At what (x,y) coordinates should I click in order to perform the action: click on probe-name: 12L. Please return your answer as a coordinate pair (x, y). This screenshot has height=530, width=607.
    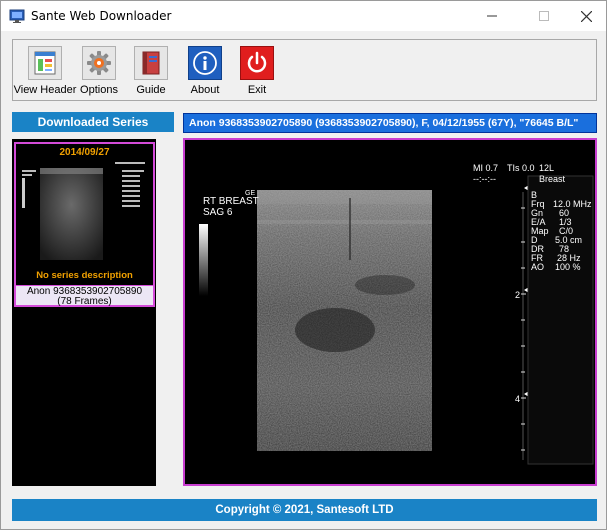
    Looking at the image, I should click on (547, 168).